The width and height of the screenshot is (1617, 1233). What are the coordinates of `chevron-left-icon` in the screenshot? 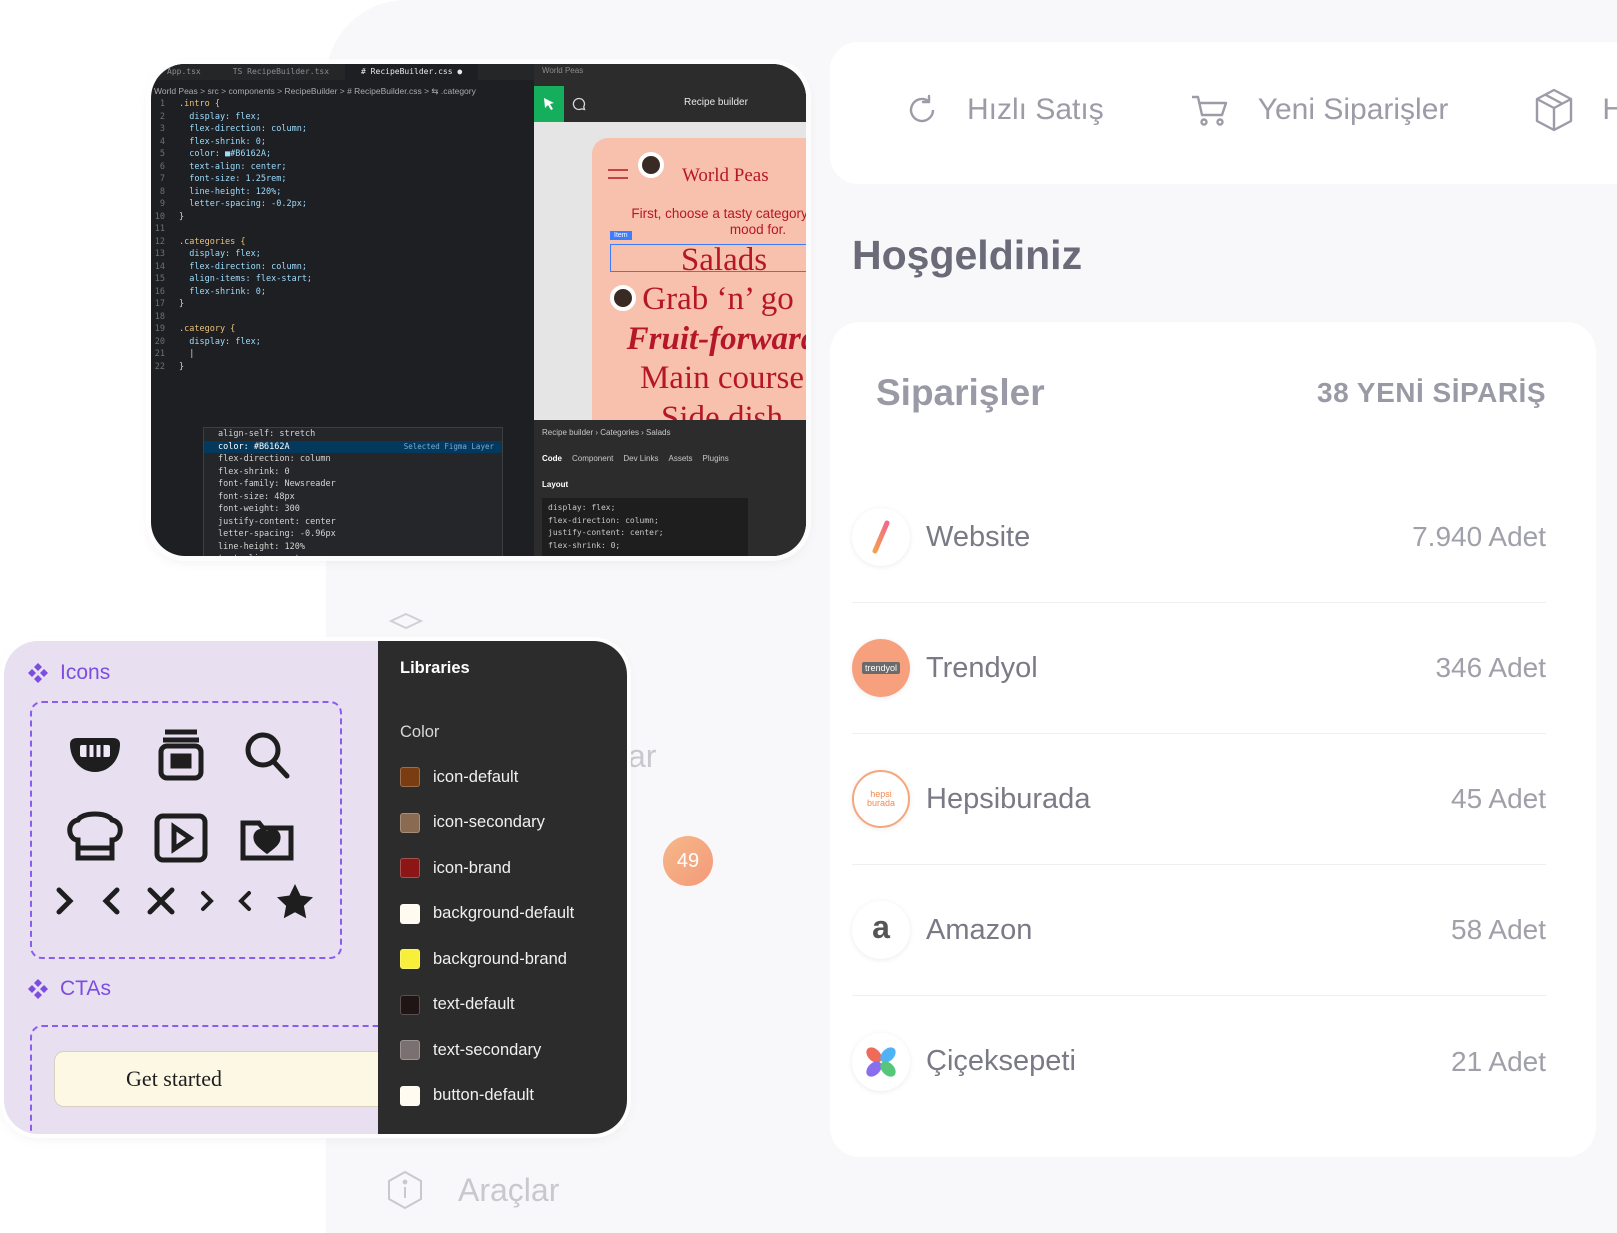 It's located at (111, 901).